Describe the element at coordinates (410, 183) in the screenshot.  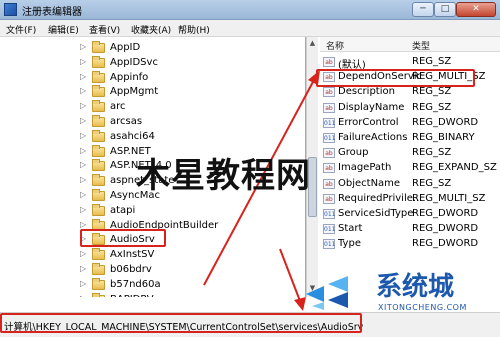
I see `value-row: ab ObjectName REG_SZ` at that location.